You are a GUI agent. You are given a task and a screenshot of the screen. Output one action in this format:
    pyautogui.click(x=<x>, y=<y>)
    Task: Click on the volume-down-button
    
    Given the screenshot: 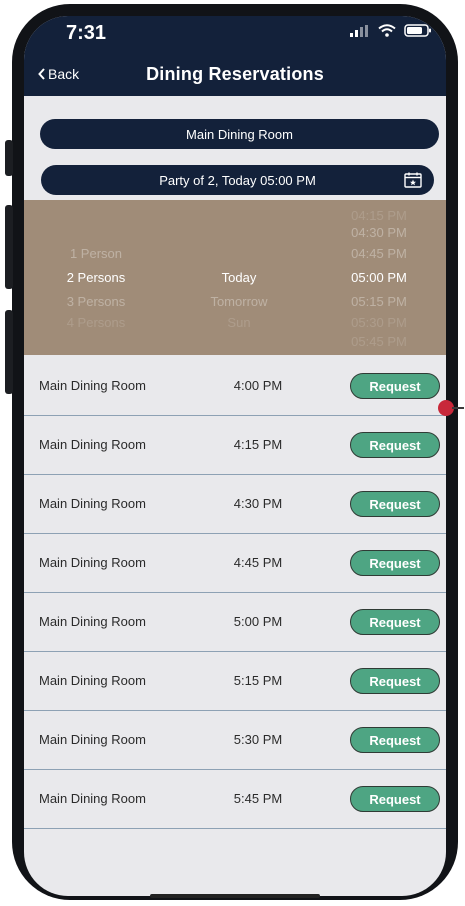 What is the action you would take?
    pyautogui.click(x=9, y=352)
    